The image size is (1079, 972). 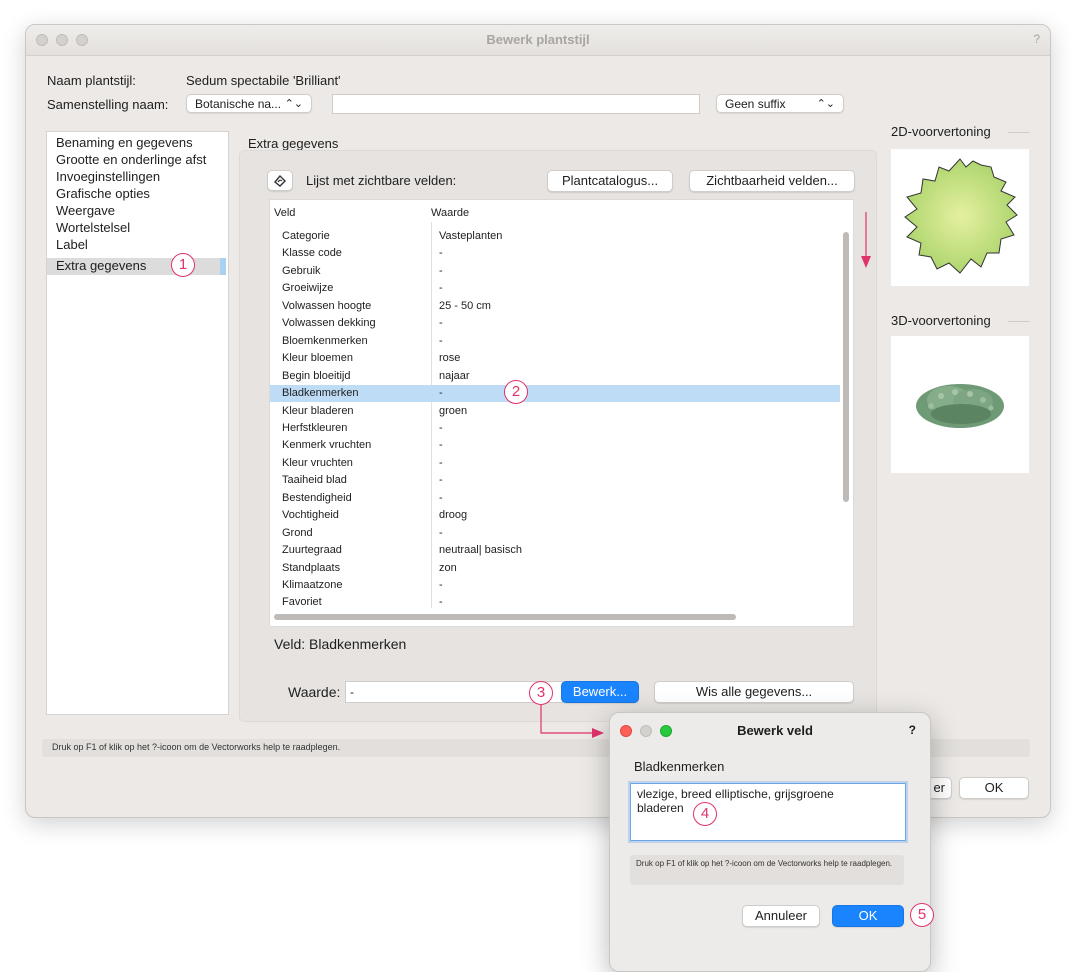 What do you see at coordinates (598, 733) in the screenshot?
I see `dialog-arrow-head` at bounding box center [598, 733].